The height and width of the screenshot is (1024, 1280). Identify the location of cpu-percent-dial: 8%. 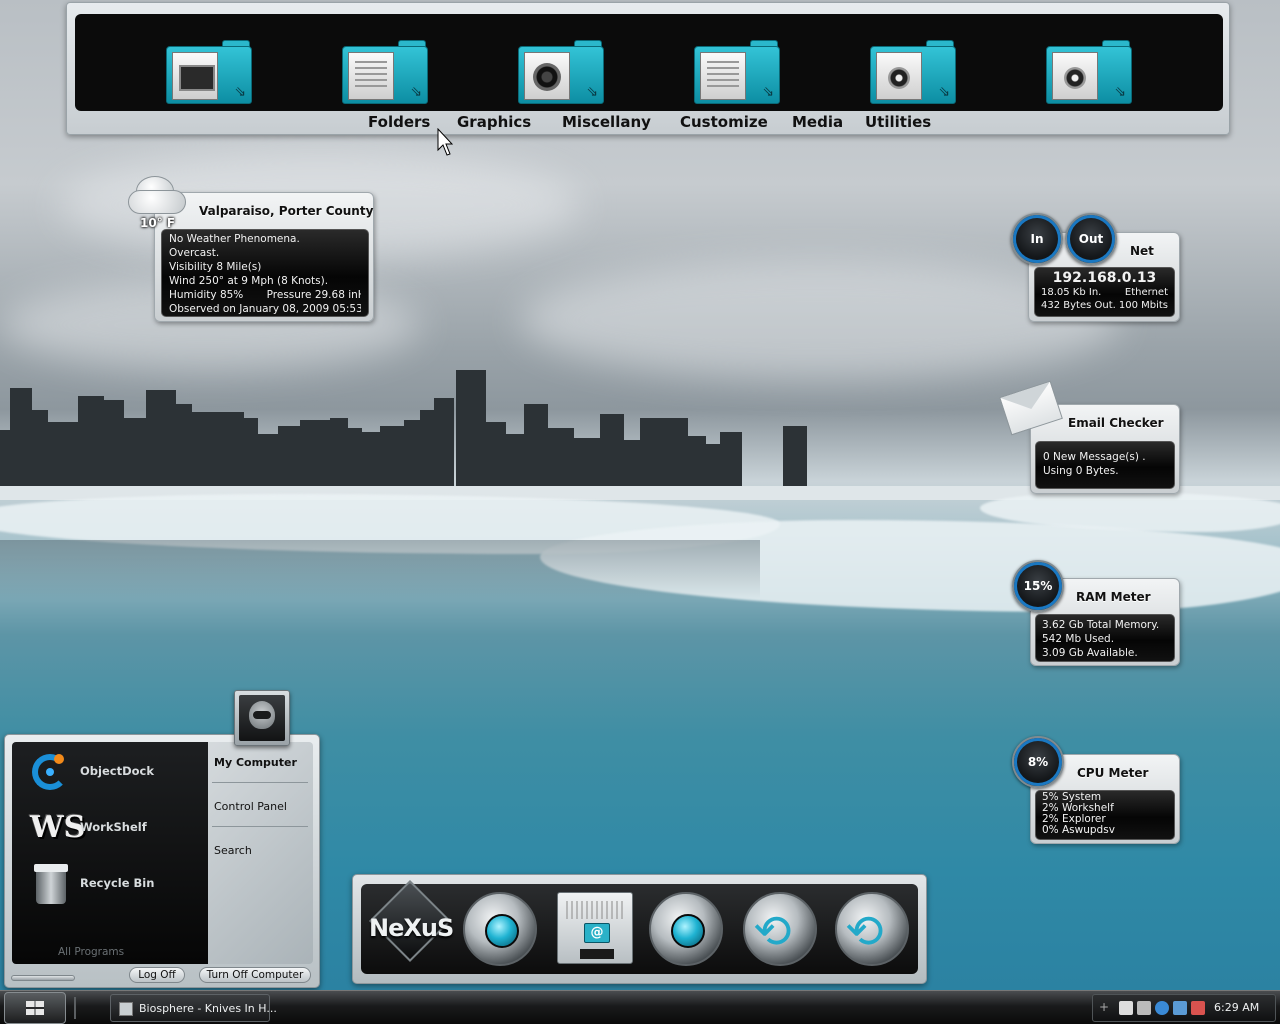
(1038, 762).